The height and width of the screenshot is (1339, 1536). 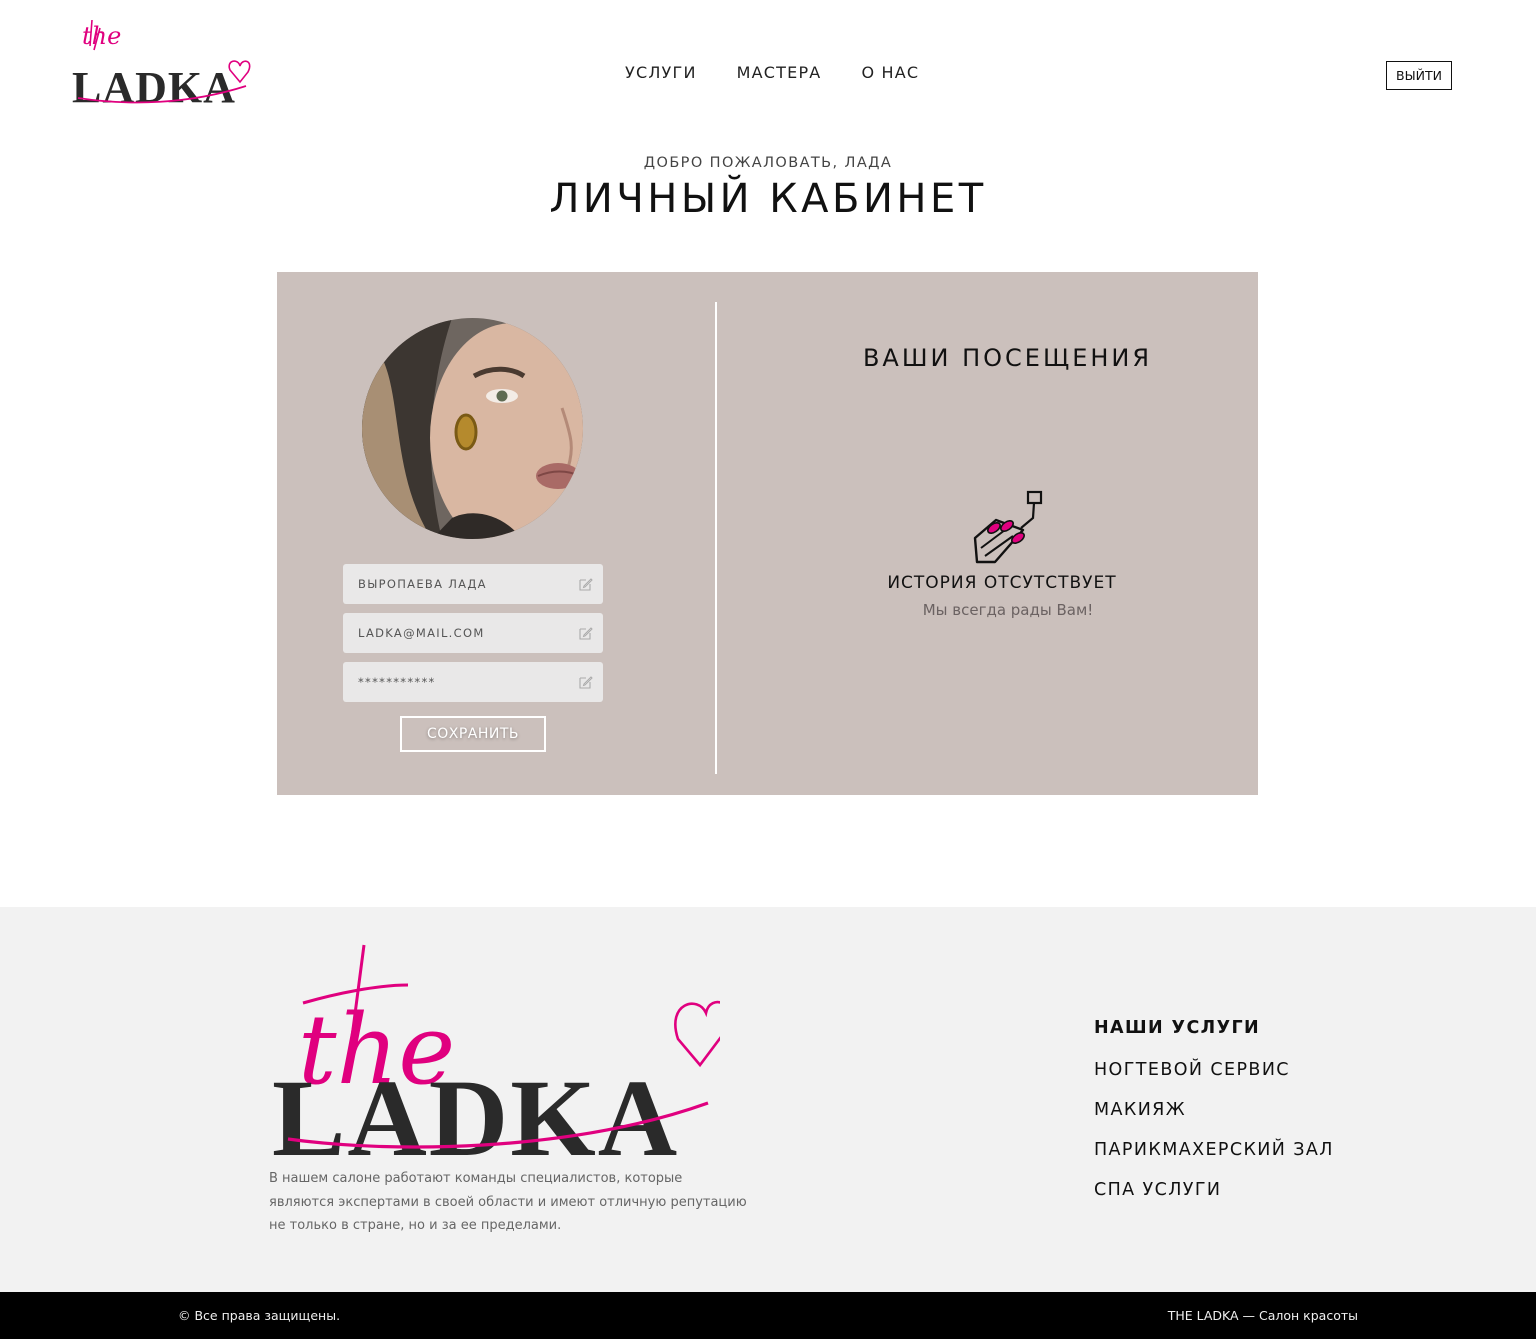 What do you see at coordinates (1262, 1315) in the screenshot?
I see `brand-tagline: THE LADKA — Салон красоты` at bounding box center [1262, 1315].